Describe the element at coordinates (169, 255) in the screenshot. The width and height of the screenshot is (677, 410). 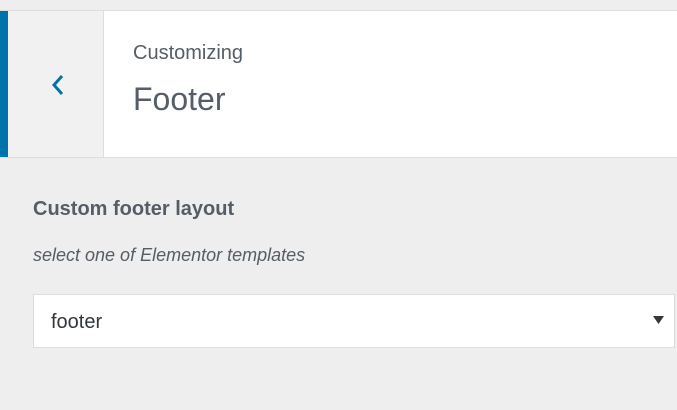
I see `control-description: select one of Elementor templates` at that location.